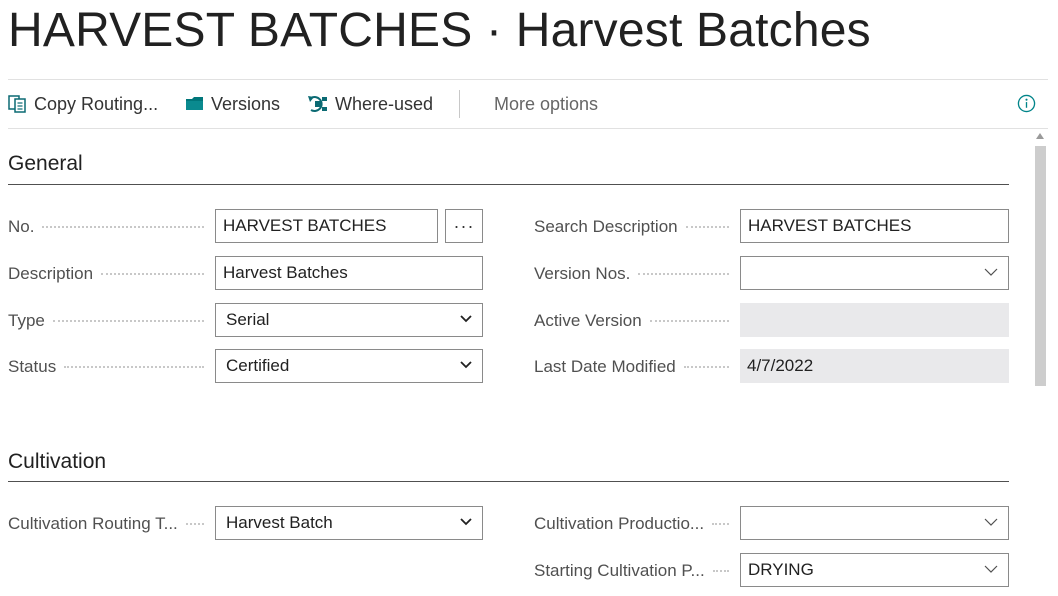 This screenshot has height=596, width=1058. Describe the element at coordinates (874, 366) in the screenshot. I see `last-date-modified-field: 4/7/2022` at that location.